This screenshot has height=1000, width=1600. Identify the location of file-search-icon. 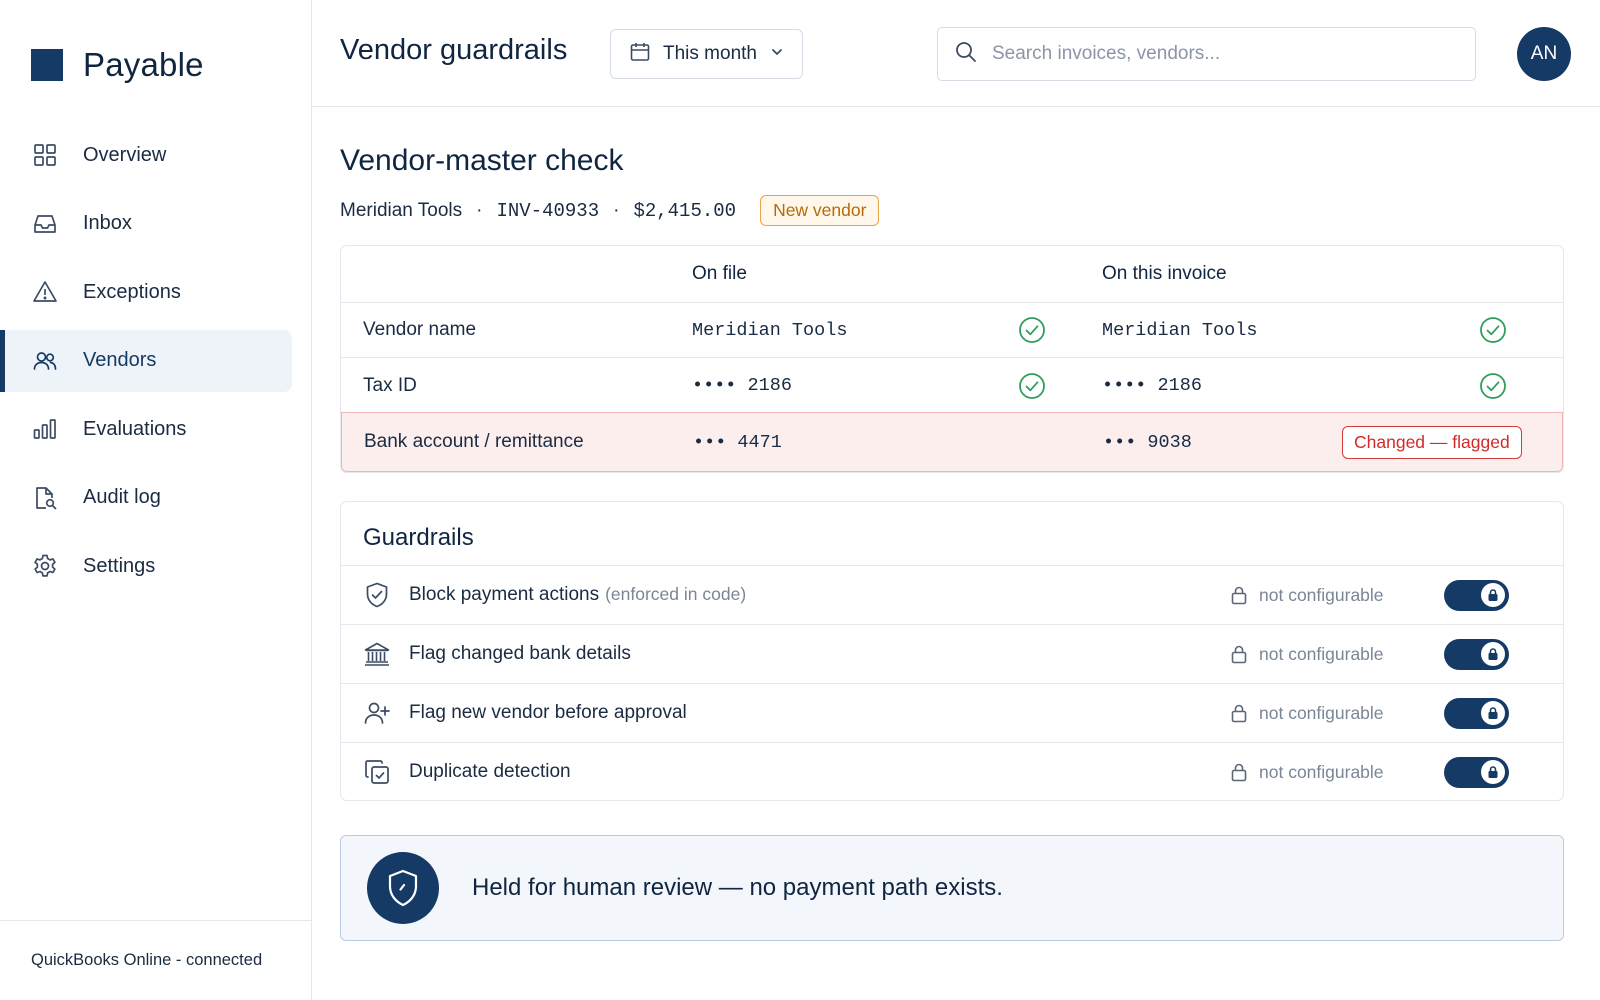
(45, 498).